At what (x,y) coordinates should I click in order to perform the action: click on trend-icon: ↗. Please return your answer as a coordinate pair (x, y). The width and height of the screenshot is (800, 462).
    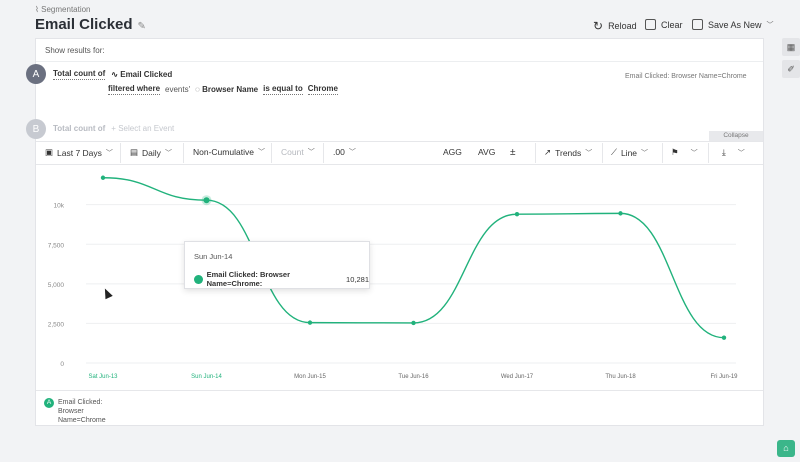
    Looking at the image, I should click on (548, 152).